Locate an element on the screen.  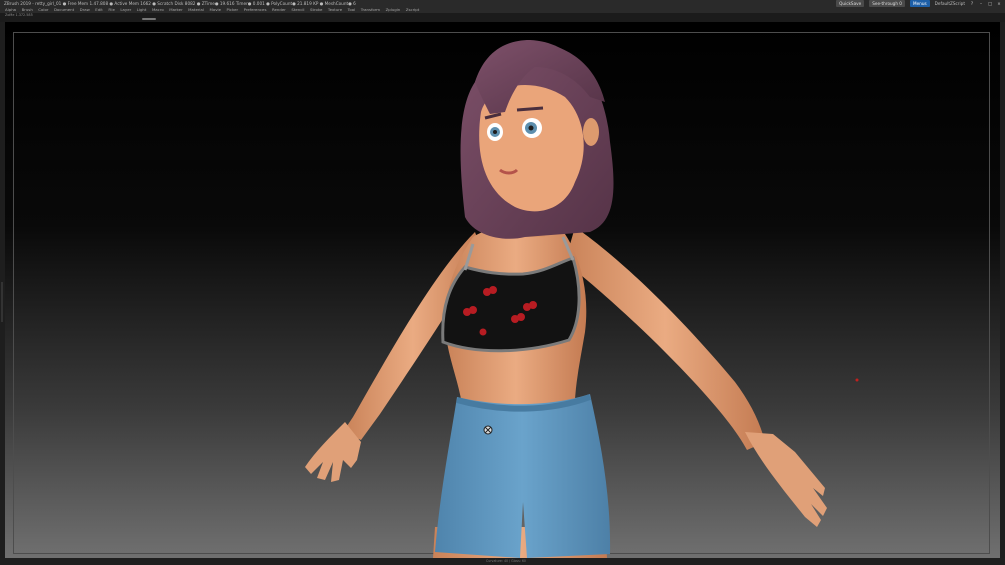
menu-document: Document is located at coordinates (64, 10).